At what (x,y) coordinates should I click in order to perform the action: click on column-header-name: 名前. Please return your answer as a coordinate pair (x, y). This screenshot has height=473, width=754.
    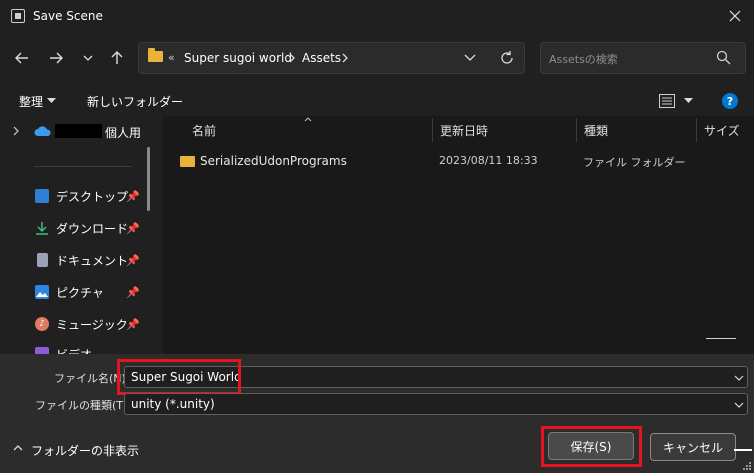
    Looking at the image, I should click on (204, 130).